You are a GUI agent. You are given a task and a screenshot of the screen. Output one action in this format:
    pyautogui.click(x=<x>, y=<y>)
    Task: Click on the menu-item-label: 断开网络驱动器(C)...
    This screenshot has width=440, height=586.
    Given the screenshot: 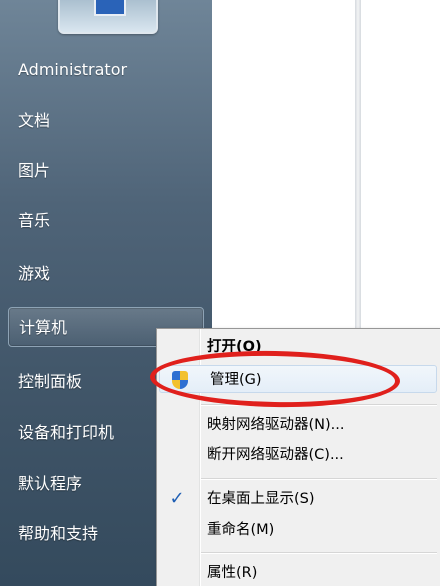 What is the action you would take?
    pyautogui.click(x=275, y=455)
    